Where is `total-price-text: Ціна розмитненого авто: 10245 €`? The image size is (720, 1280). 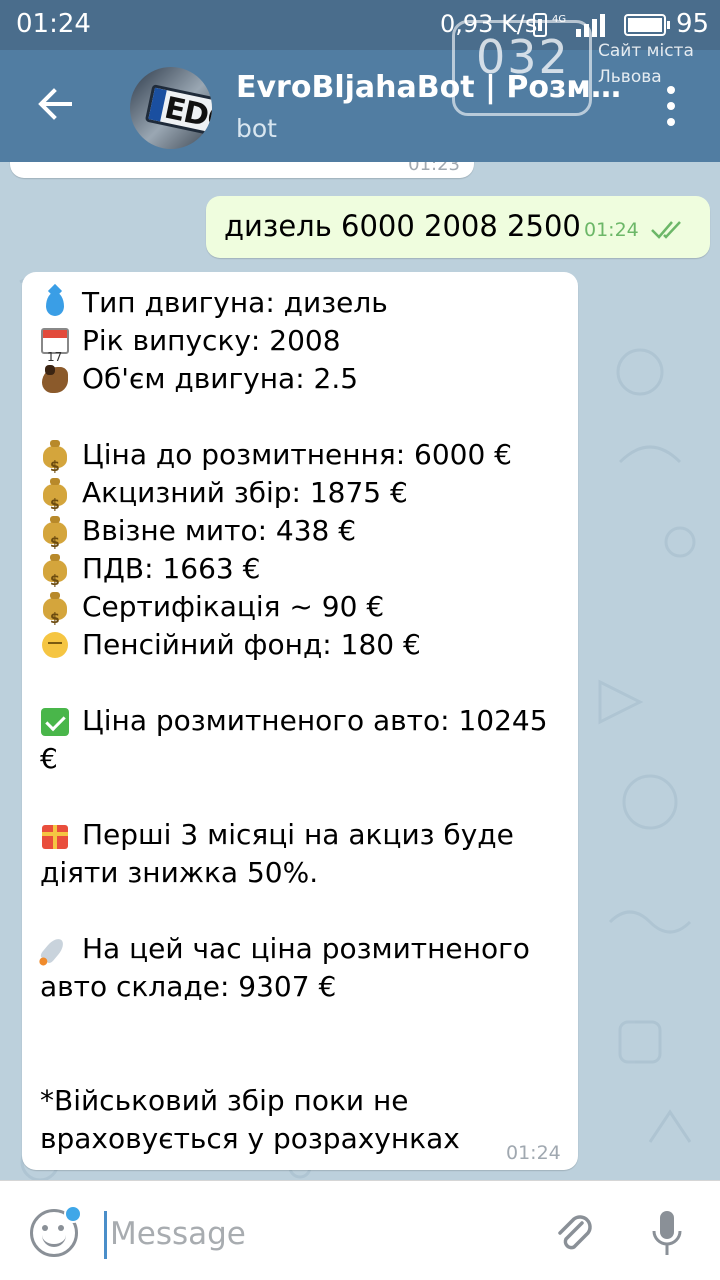
total-price-text: Ціна розмитненого авто: 10245 € is located at coordinates (294, 739).